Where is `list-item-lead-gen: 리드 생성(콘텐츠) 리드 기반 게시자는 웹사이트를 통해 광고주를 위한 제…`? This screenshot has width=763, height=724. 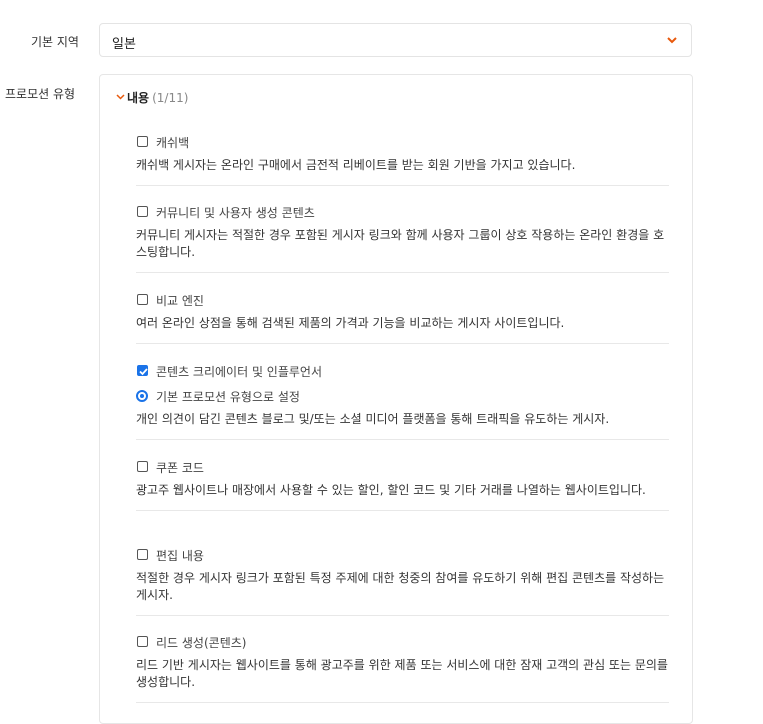
list-item-lead-gen: 리드 생성(콘텐츠) 리드 기반 게시자는 웹사이트를 통해 광고주를 위한 제… is located at coordinates (402, 668).